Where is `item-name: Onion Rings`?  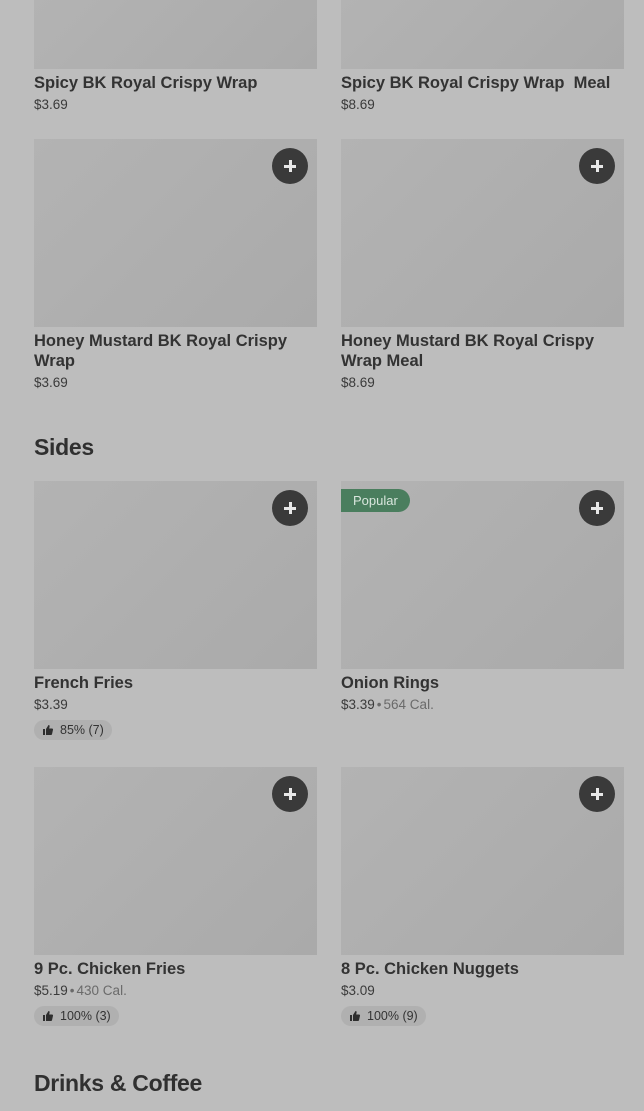 item-name: Onion Rings is located at coordinates (390, 683).